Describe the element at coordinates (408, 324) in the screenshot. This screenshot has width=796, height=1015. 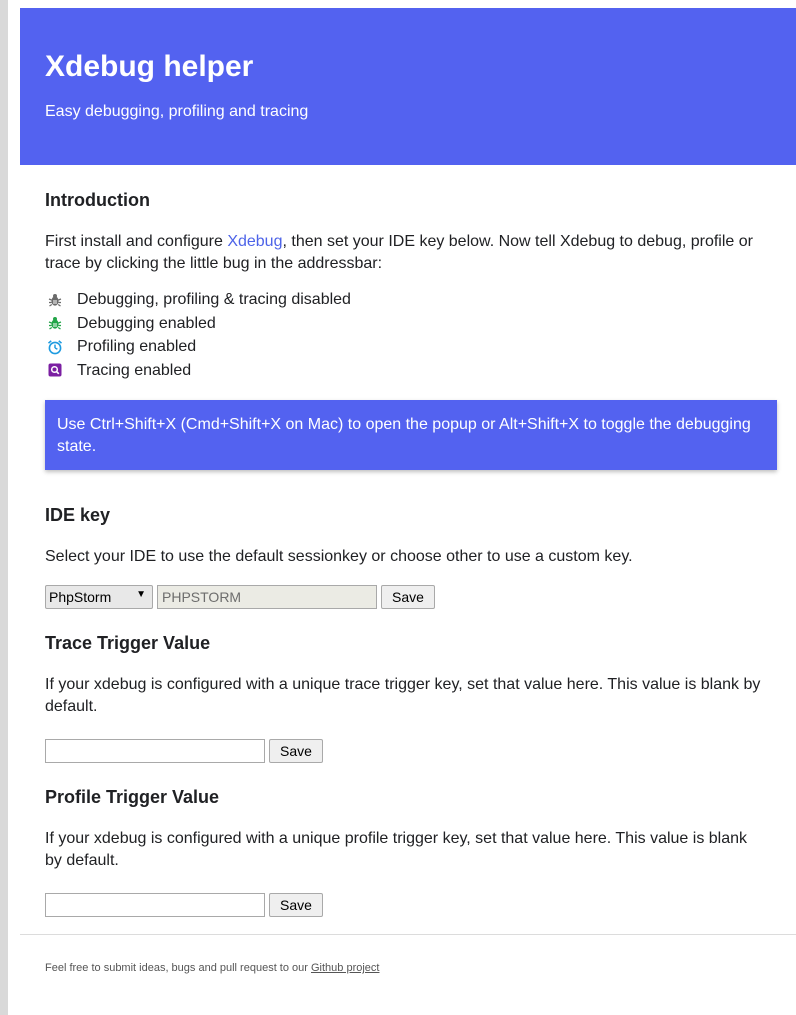
I see `state-debugging: Debugging enabled` at that location.